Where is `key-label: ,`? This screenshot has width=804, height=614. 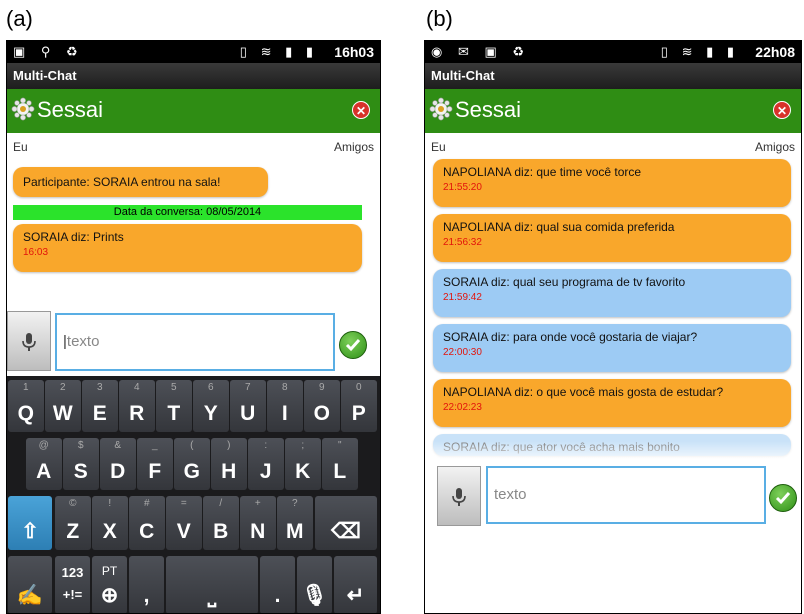 key-label: , is located at coordinates (146, 595).